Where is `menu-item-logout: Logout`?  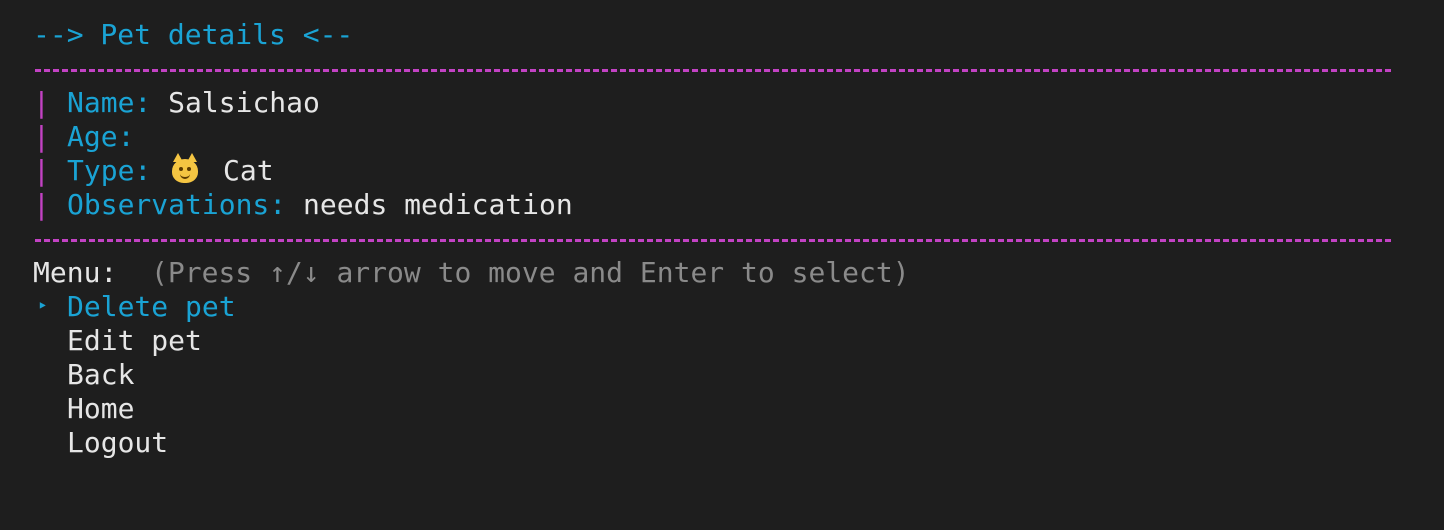 menu-item-logout: Logout is located at coordinates (723, 443).